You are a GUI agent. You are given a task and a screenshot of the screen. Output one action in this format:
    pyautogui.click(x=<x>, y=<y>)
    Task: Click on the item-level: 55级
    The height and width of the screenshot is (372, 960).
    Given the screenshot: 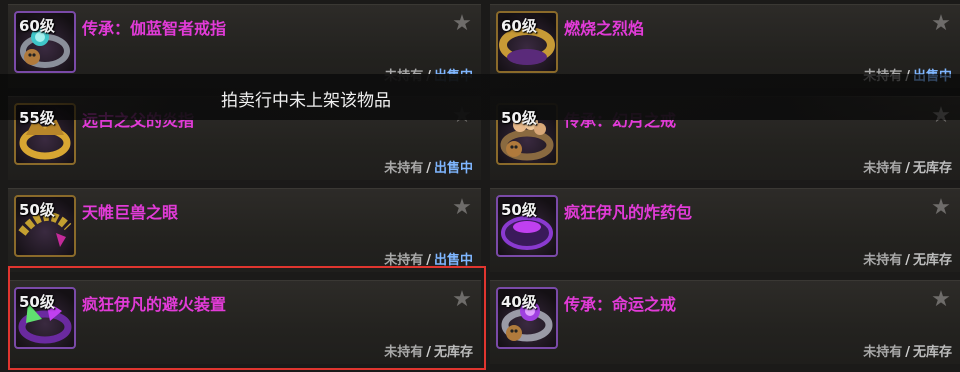 What is the action you would take?
    pyautogui.click(x=37, y=118)
    